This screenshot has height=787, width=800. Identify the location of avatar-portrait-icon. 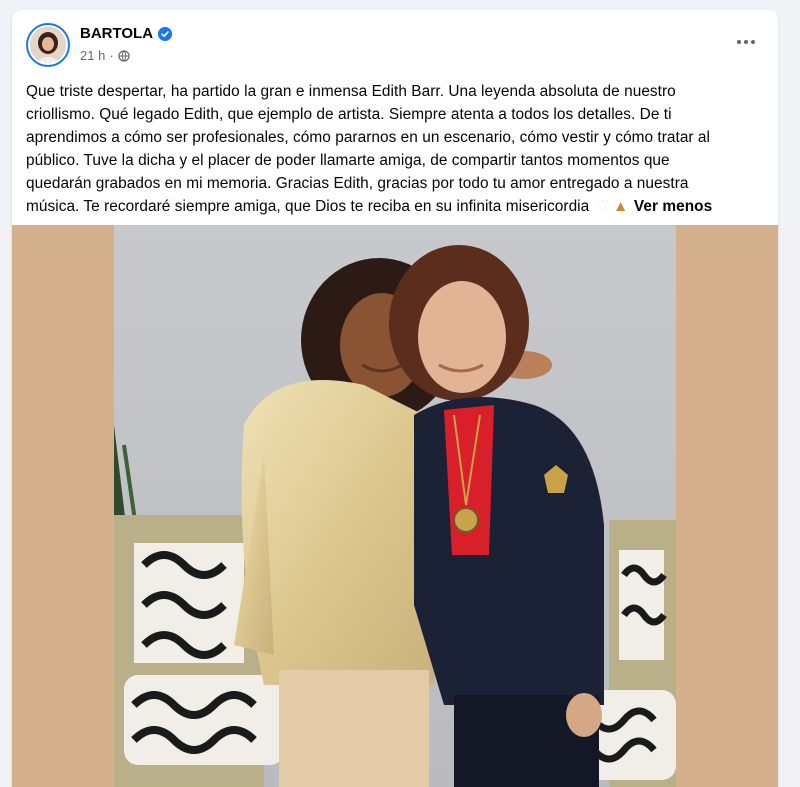
(48, 45).